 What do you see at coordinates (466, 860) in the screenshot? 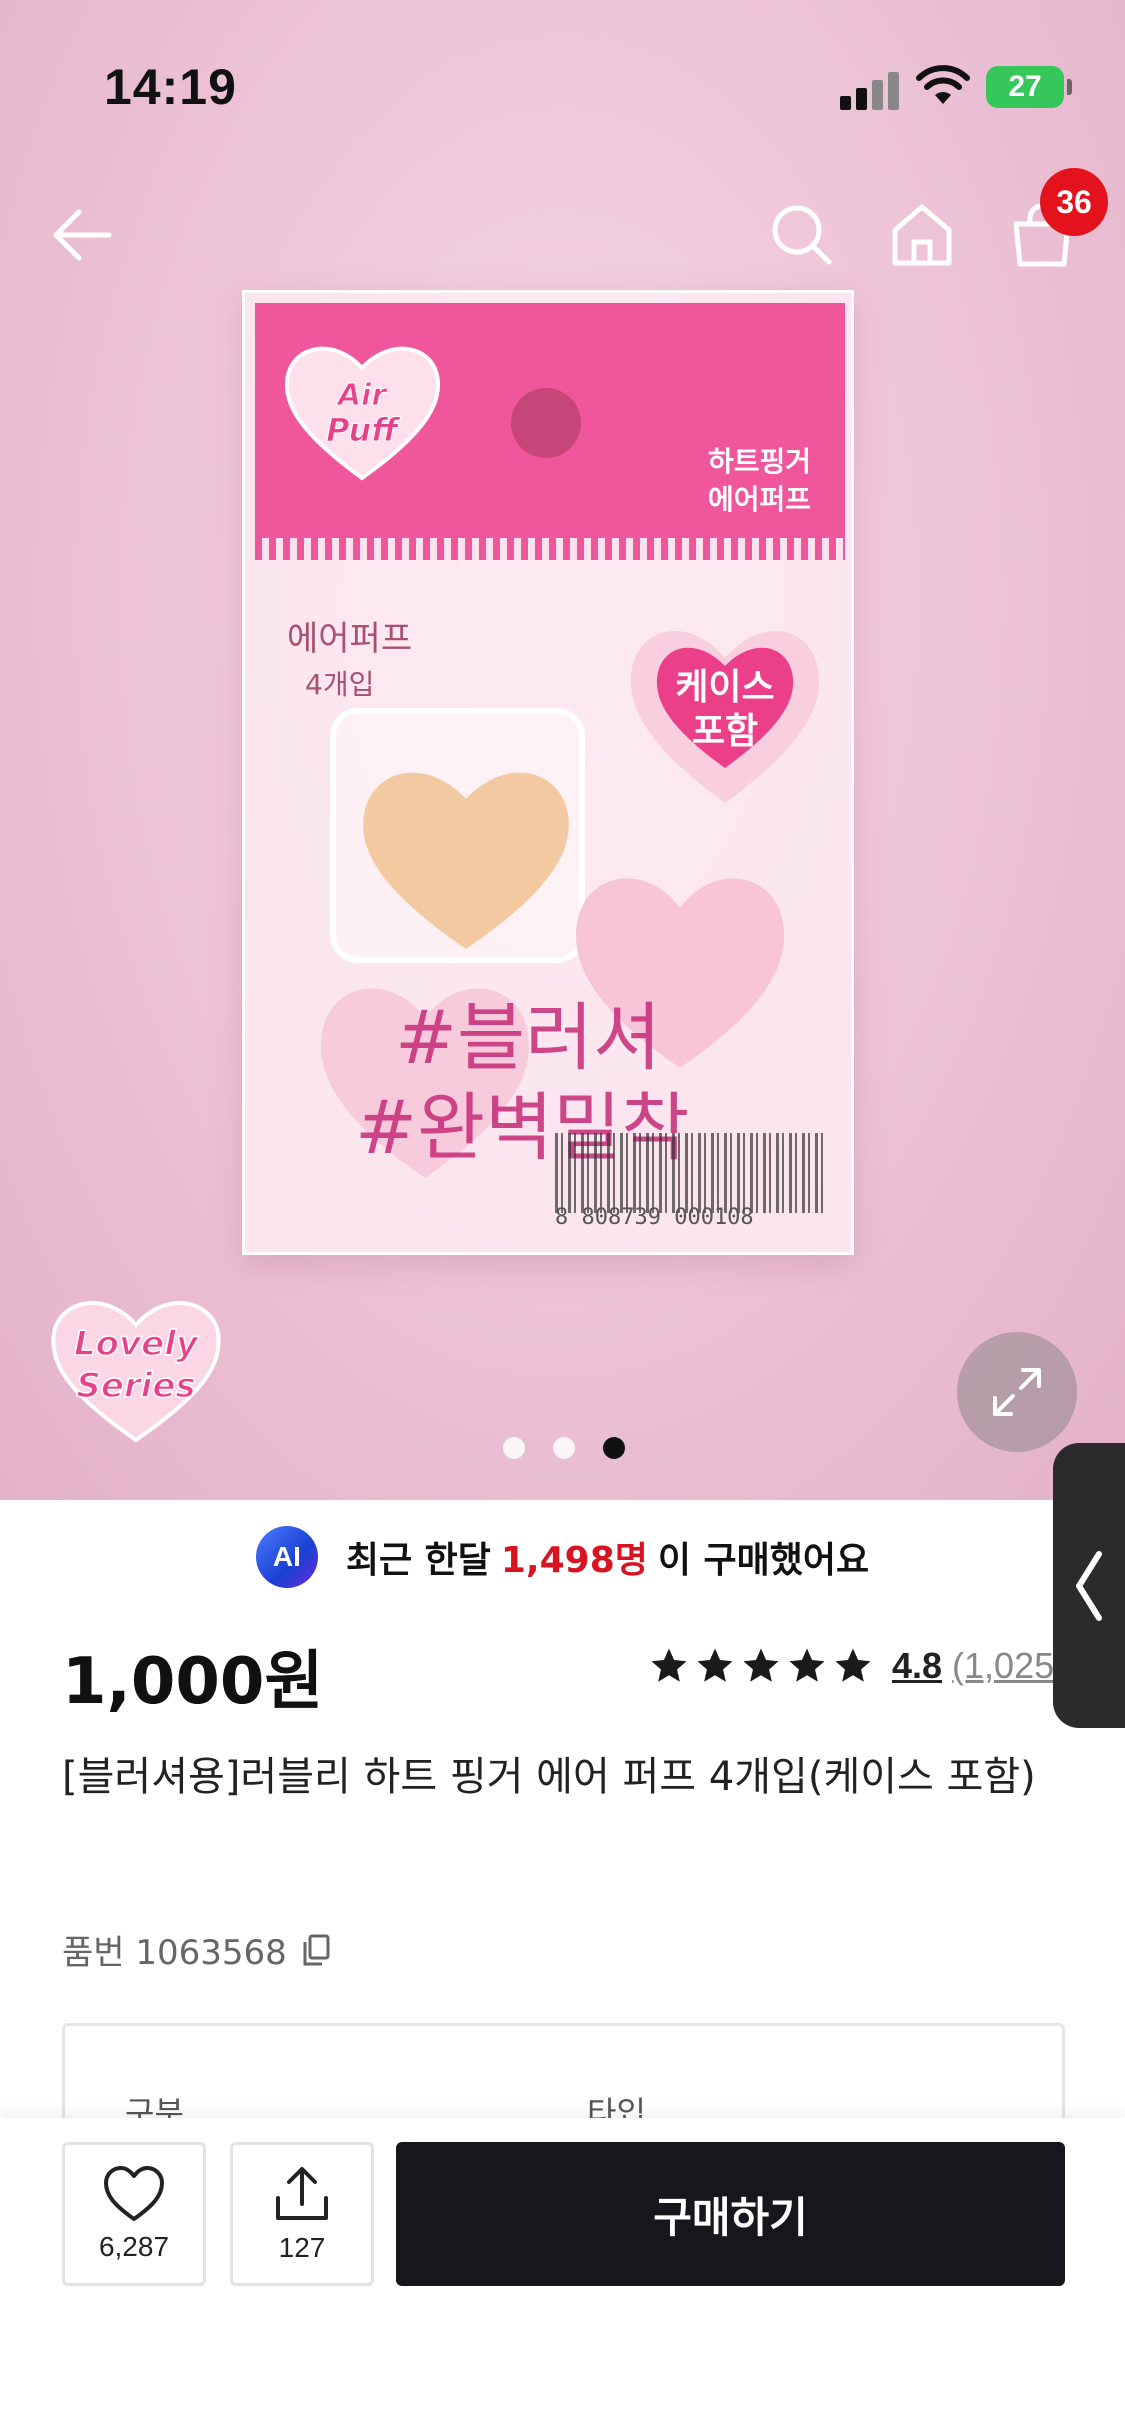
I see `beige-heart-puff` at bounding box center [466, 860].